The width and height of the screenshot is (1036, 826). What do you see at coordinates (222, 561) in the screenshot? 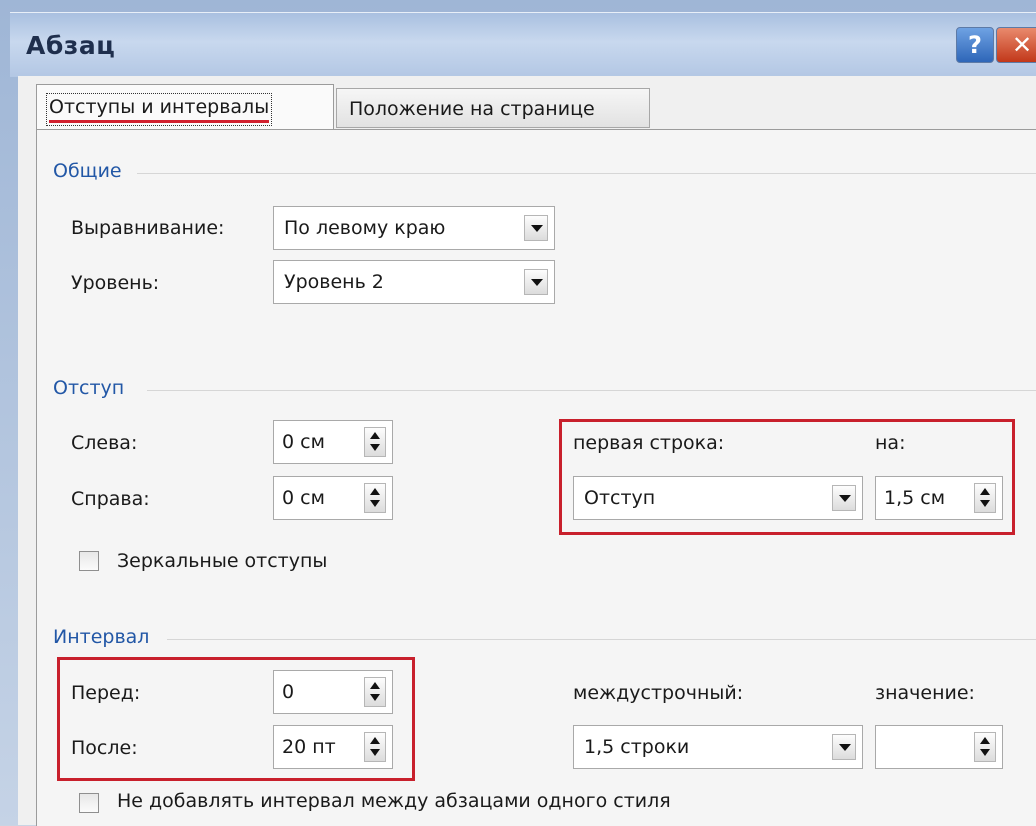
I see `mirror-indents-label: Зеркальные отступы` at bounding box center [222, 561].